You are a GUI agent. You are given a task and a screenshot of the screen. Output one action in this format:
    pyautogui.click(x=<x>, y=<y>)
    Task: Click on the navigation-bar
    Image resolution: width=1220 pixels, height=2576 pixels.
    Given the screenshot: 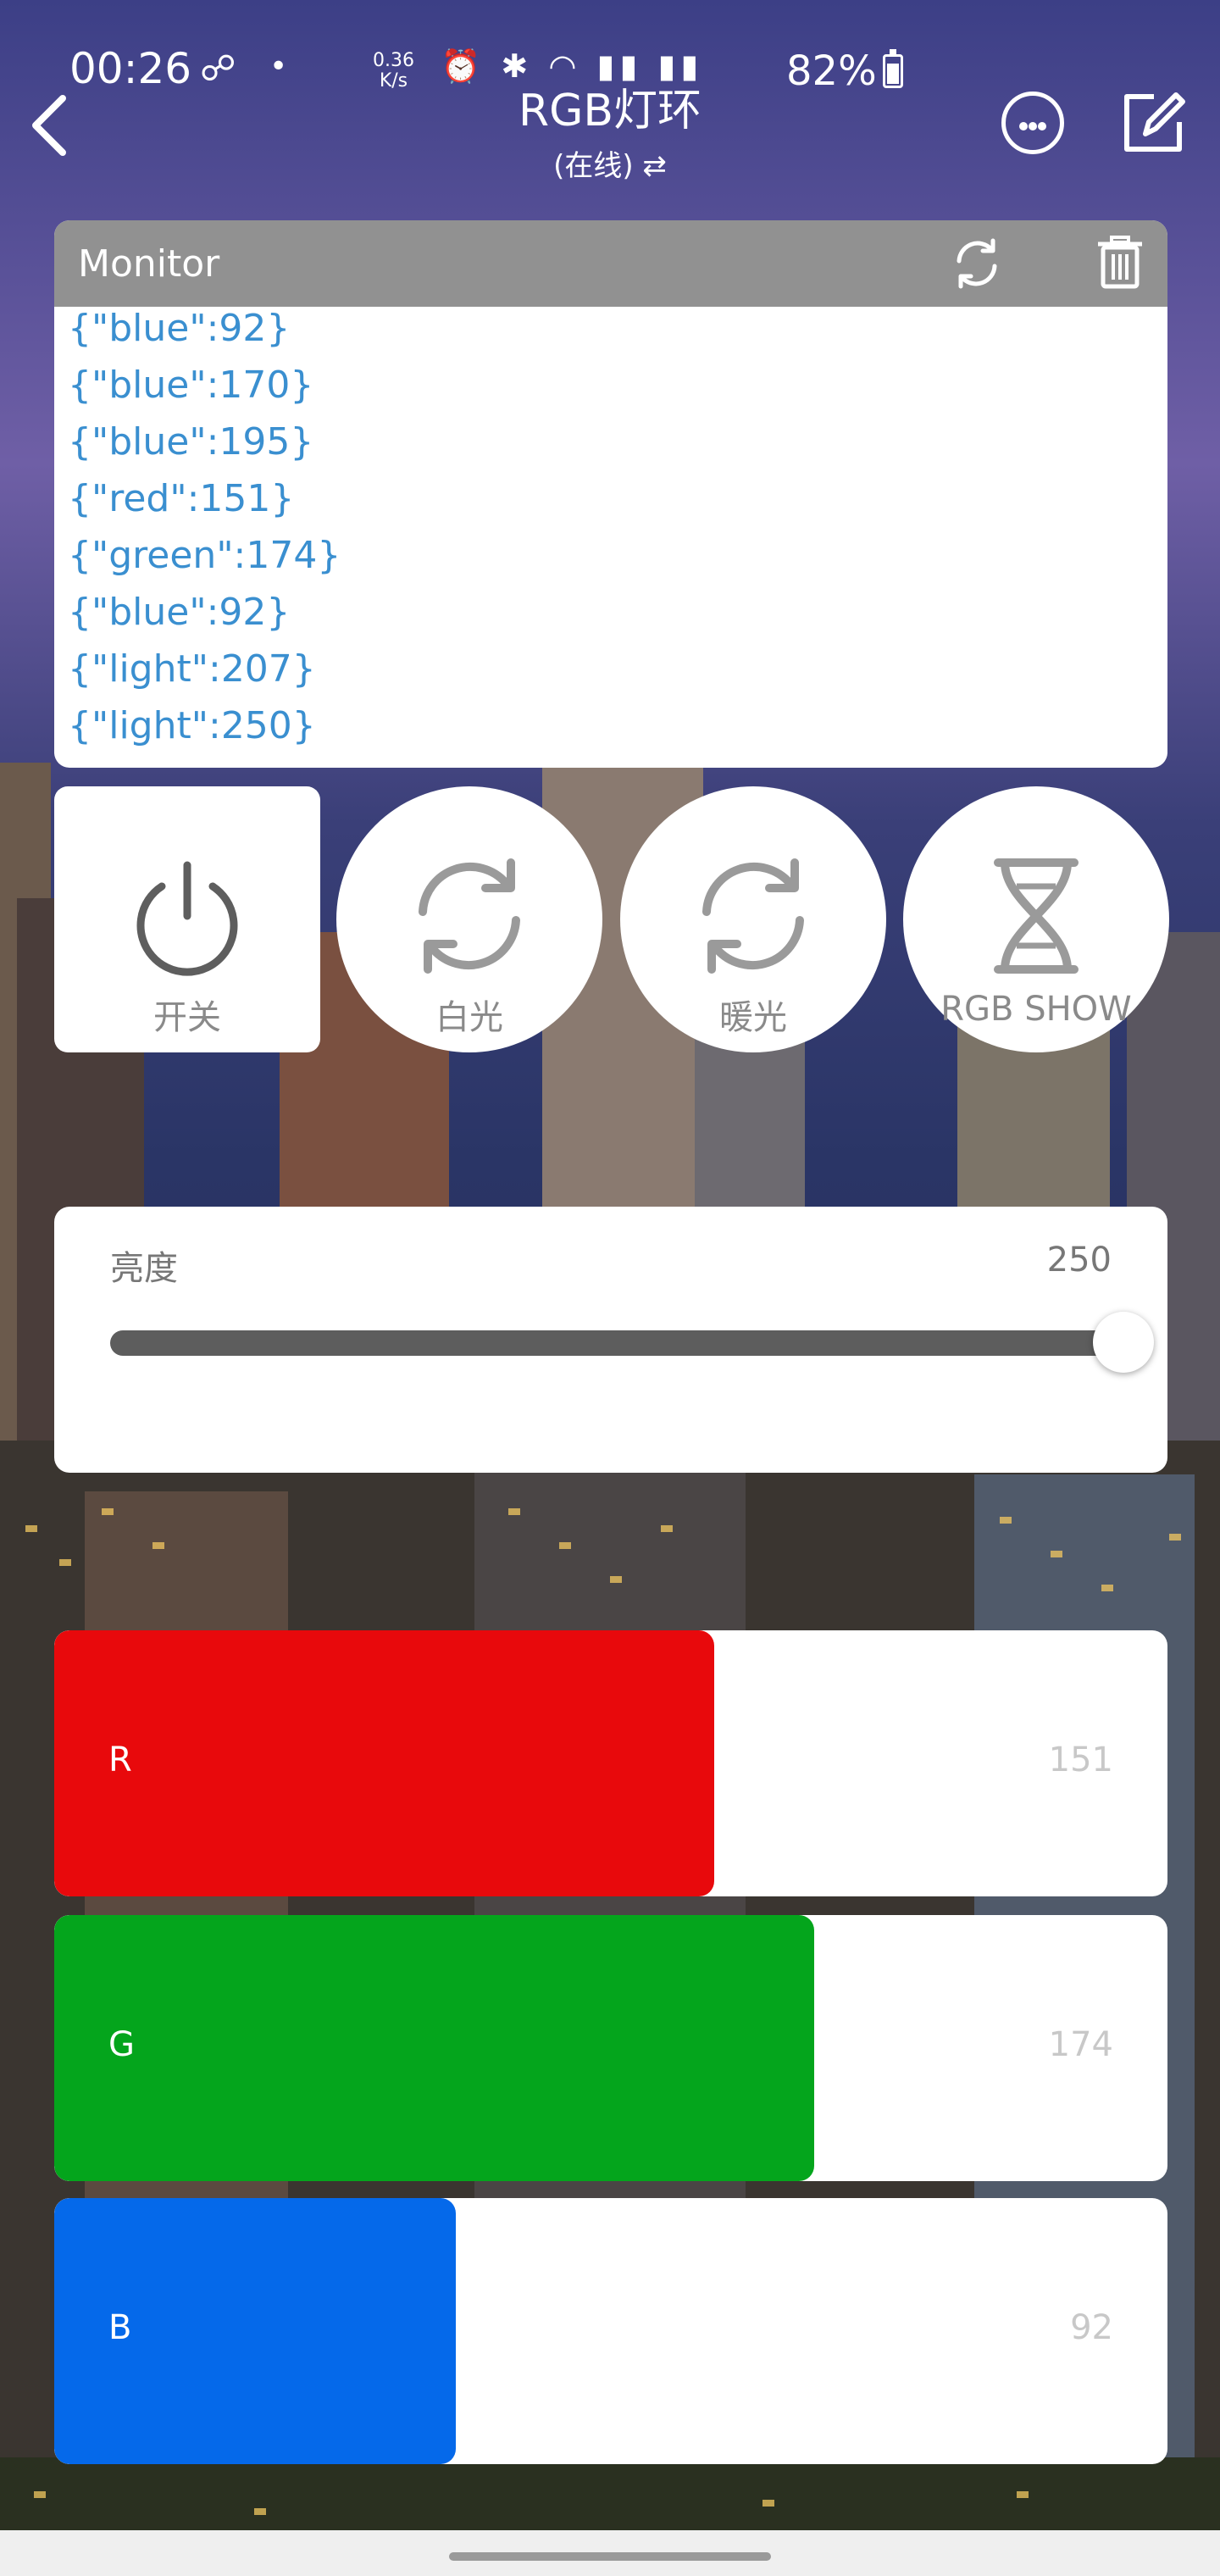 What is the action you would take?
    pyautogui.click(x=610, y=2553)
    